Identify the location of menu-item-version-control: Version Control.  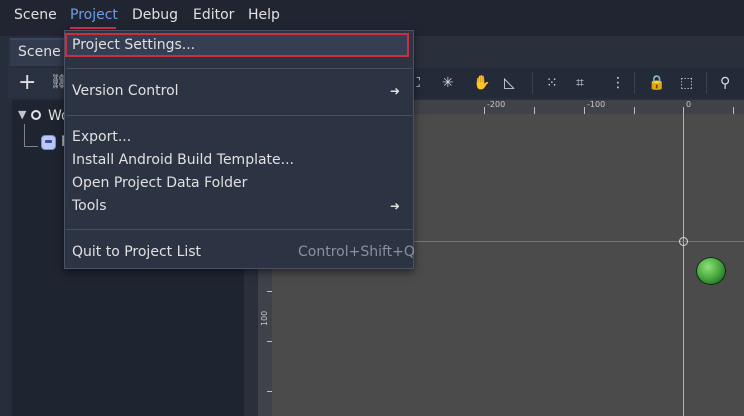
(125, 91).